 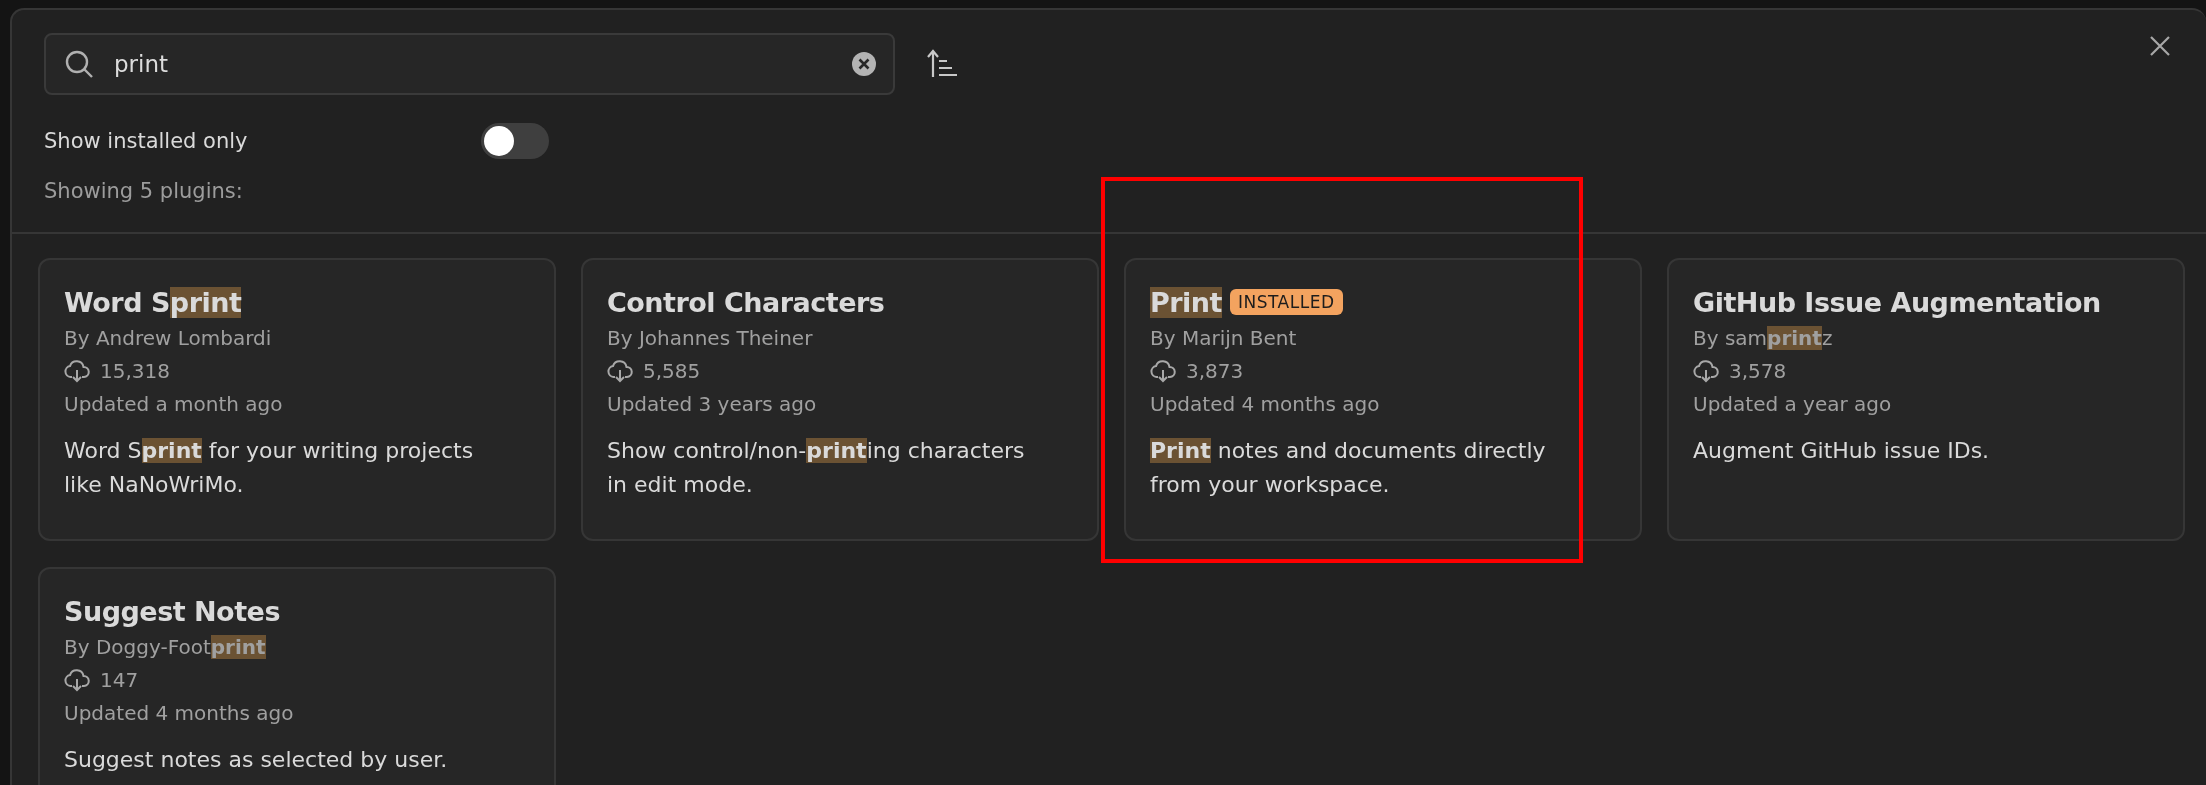 I want to click on download-count: 3,873, so click(x=1215, y=371).